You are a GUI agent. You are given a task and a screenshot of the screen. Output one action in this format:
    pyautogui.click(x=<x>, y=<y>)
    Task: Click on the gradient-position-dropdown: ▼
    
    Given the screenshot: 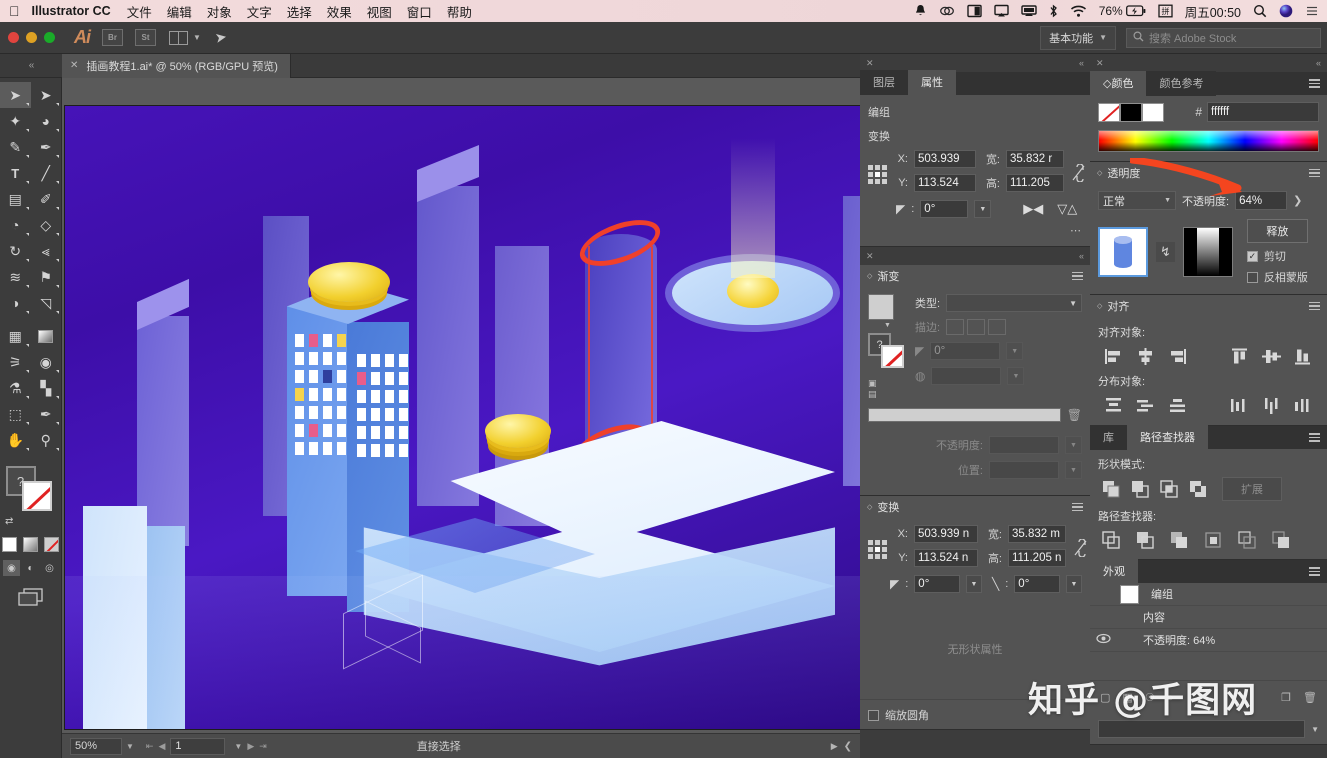 What is the action you would take?
    pyautogui.click(x=1073, y=470)
    